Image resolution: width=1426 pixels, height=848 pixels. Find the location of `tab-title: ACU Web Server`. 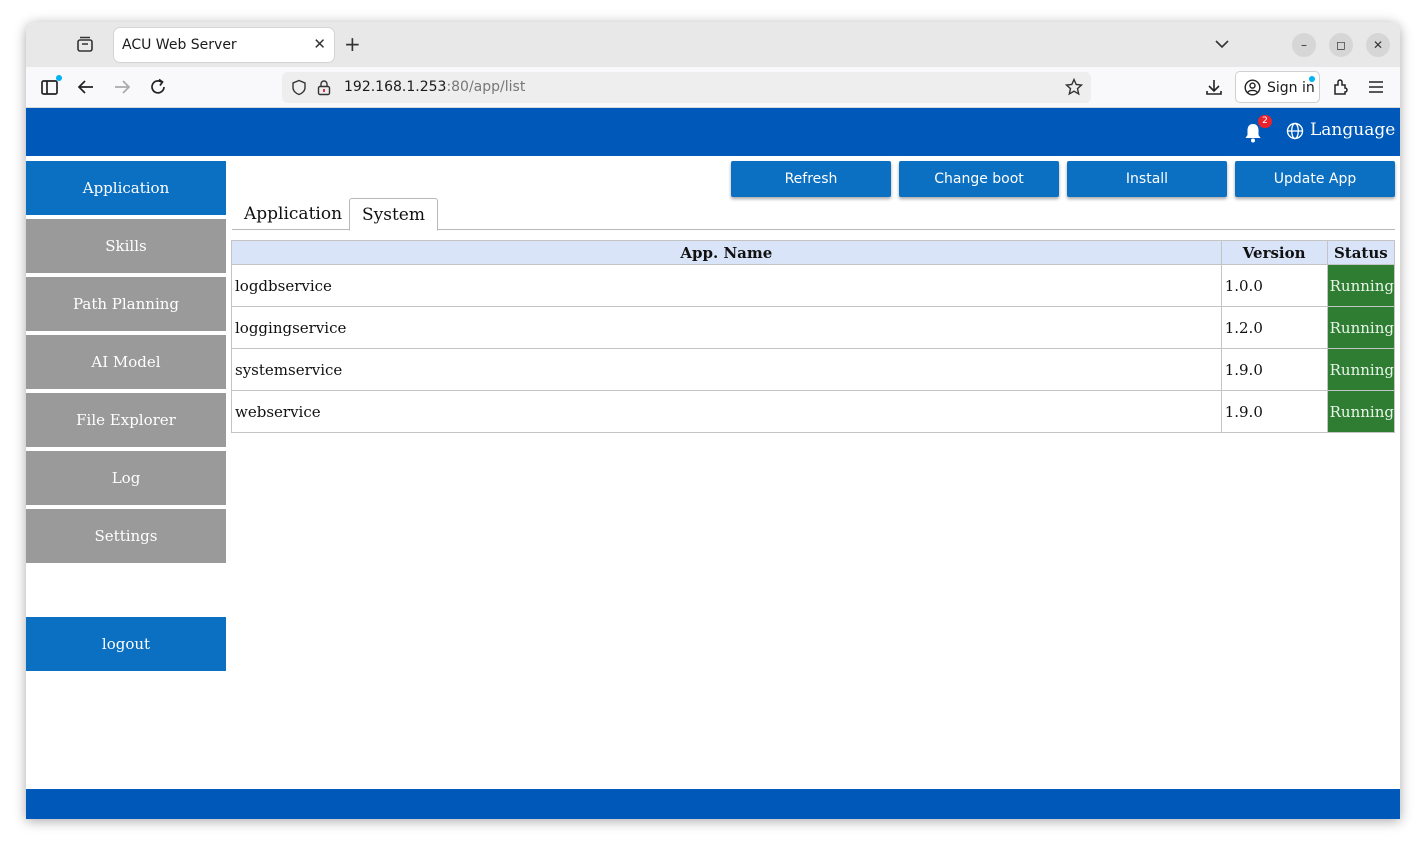

tab-title: ACU Web Server is located at coordinates (179, 45).